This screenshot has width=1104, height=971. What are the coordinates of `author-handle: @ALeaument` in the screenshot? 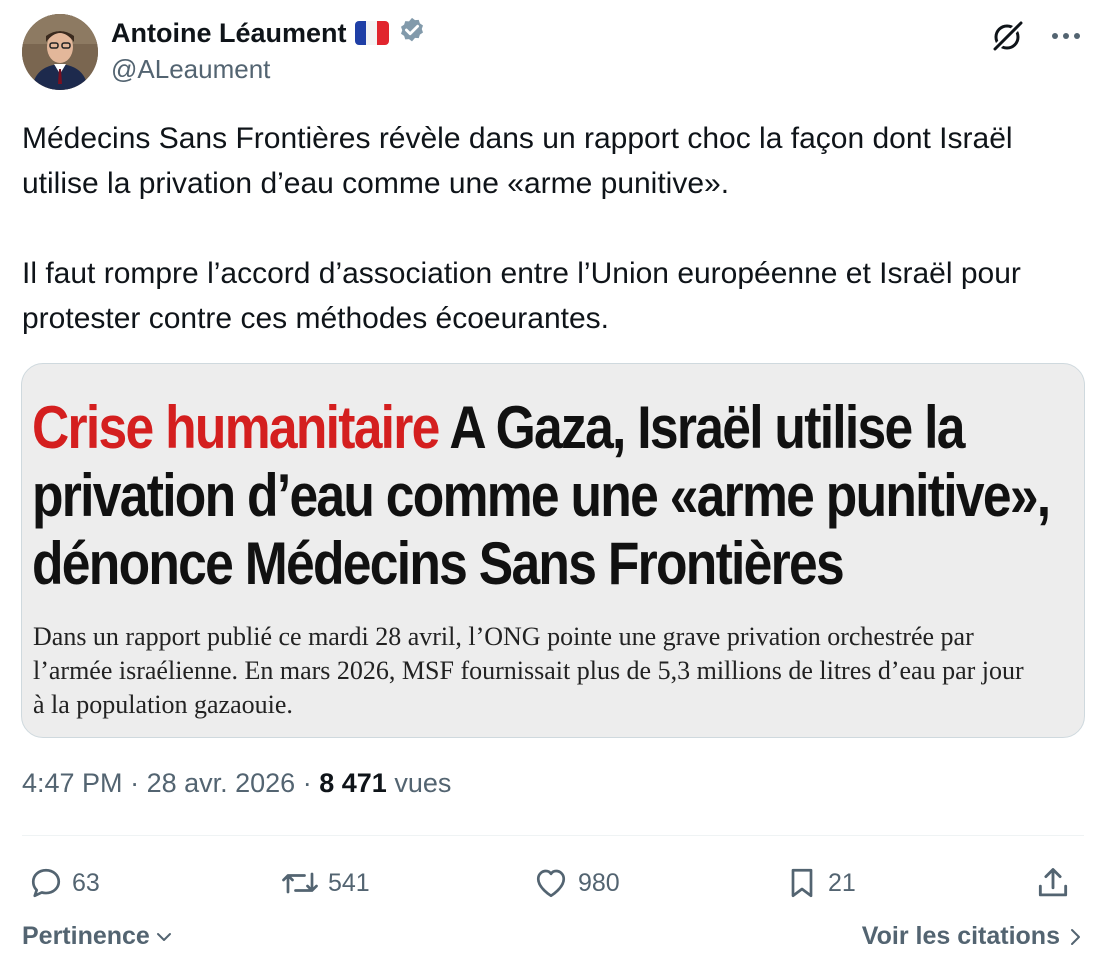 It's located at (190, 69).